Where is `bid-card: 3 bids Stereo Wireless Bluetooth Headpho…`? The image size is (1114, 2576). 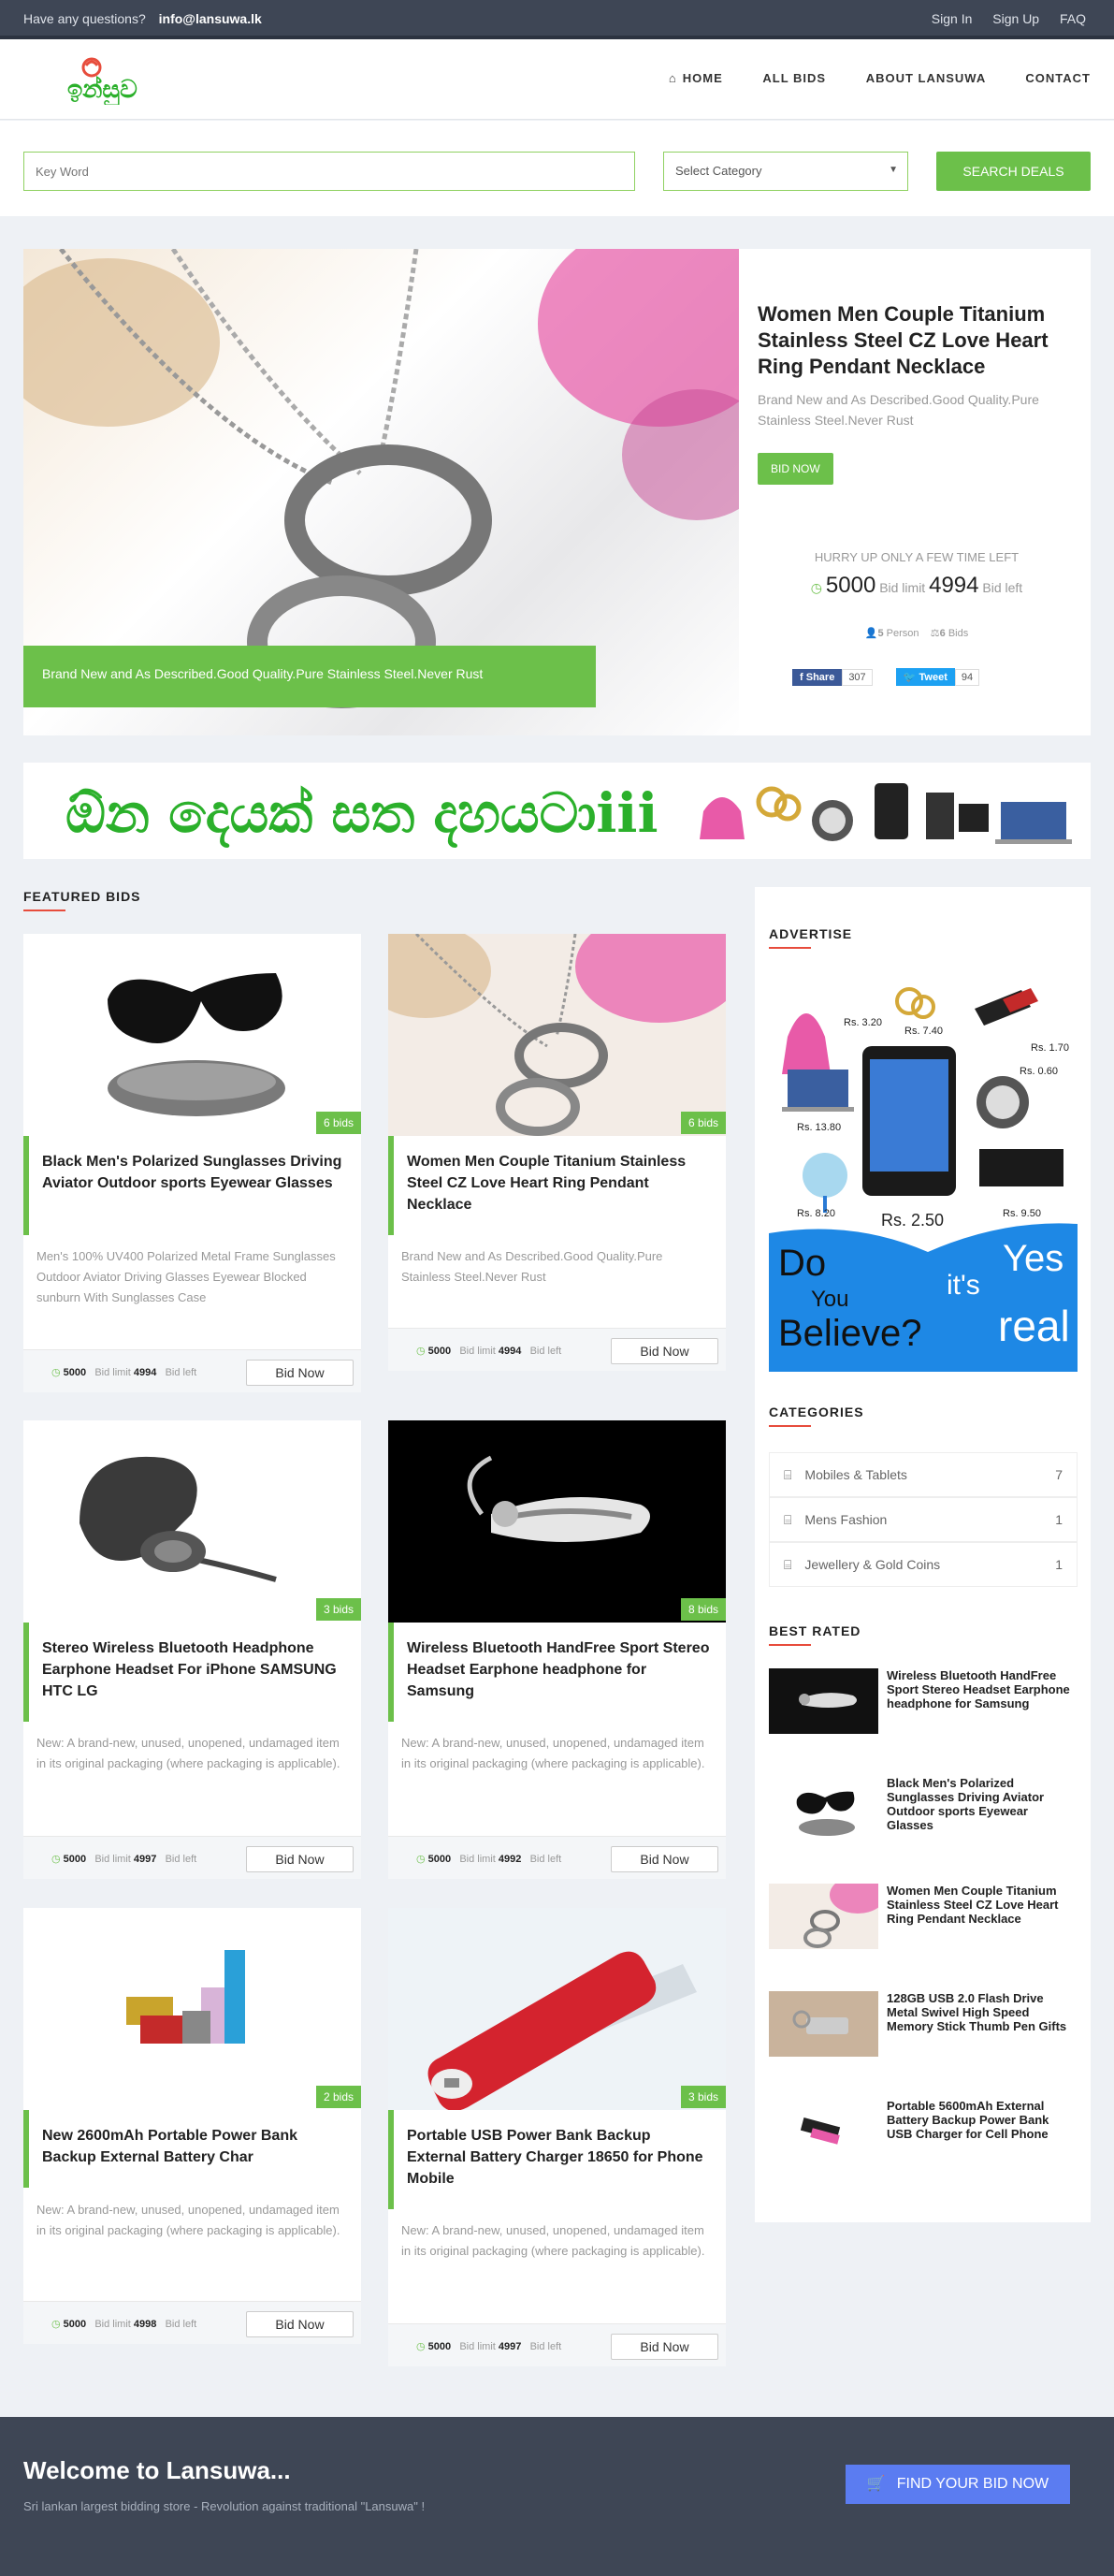 bid-card: 3 bids Stereo Wireless Bluetooth Headpho… is located at coordinates (192, 1649).